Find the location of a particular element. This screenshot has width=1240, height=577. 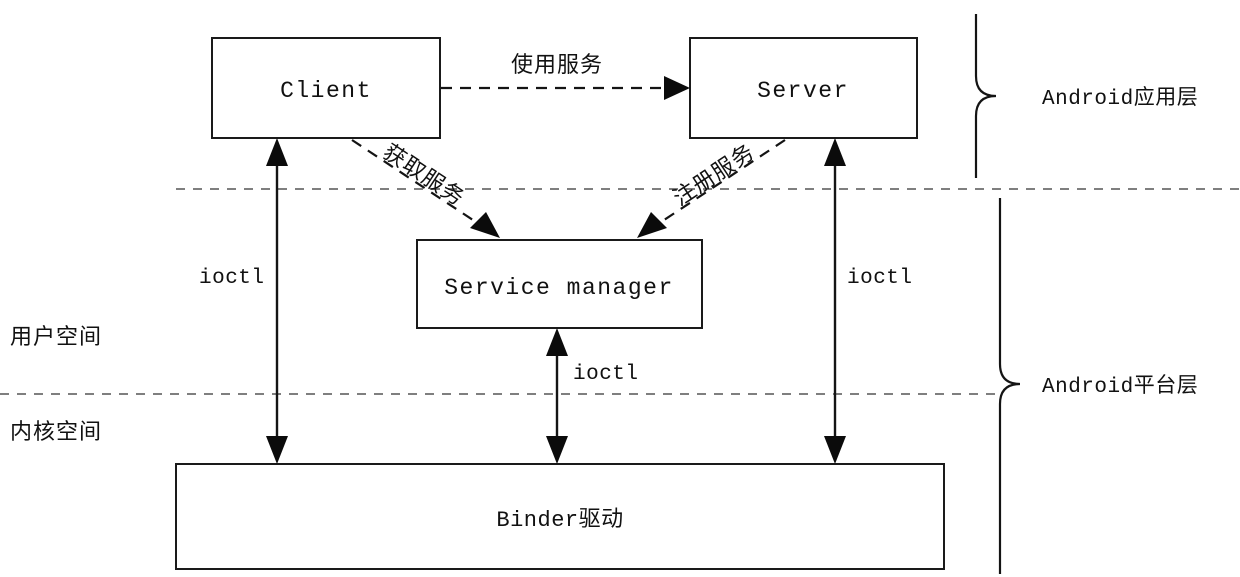

edge-ioctl-sm-arrowhead-down is located at coordinates (557, 450).